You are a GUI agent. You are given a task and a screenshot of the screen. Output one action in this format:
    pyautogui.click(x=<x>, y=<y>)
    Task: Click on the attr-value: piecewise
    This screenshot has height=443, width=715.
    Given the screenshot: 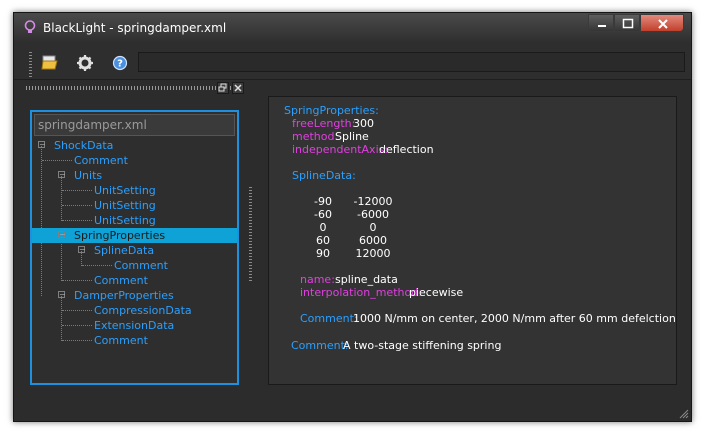 What is the action you would take?
    pyautogui.click(x=436, y=292)
    